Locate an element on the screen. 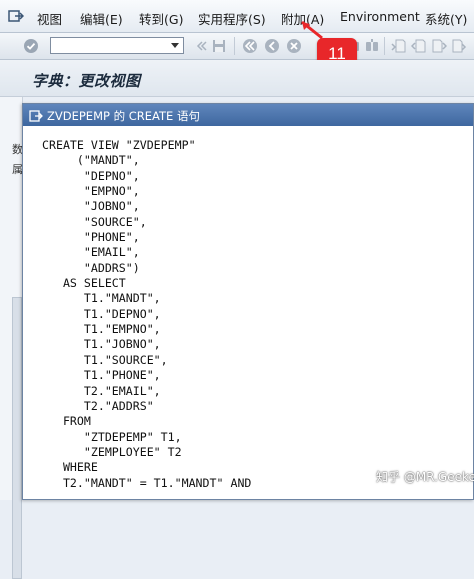  code-line: WHERE is located at coordinates (70, 467).